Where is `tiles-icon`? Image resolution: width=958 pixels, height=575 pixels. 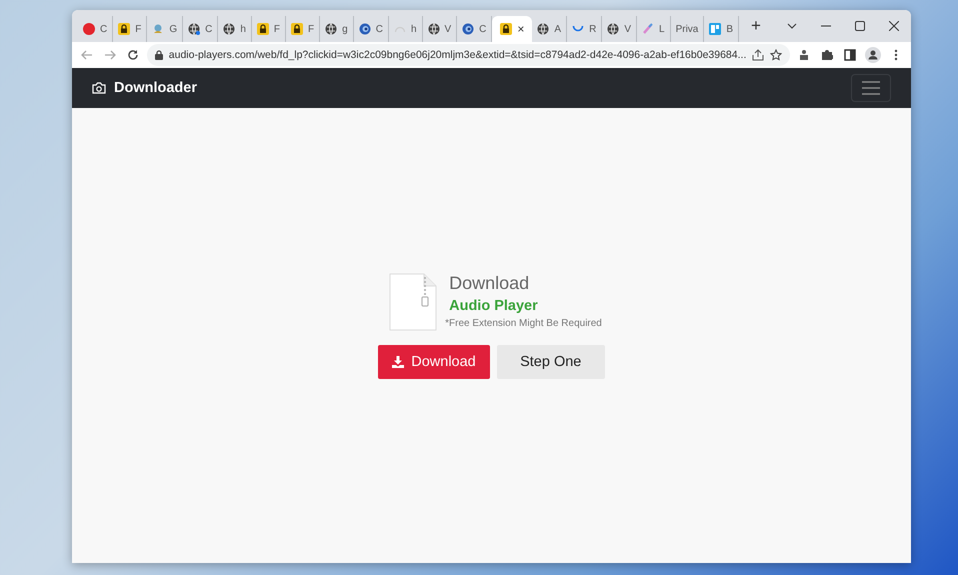 tiles-icon is located at coordinates (715, 29).